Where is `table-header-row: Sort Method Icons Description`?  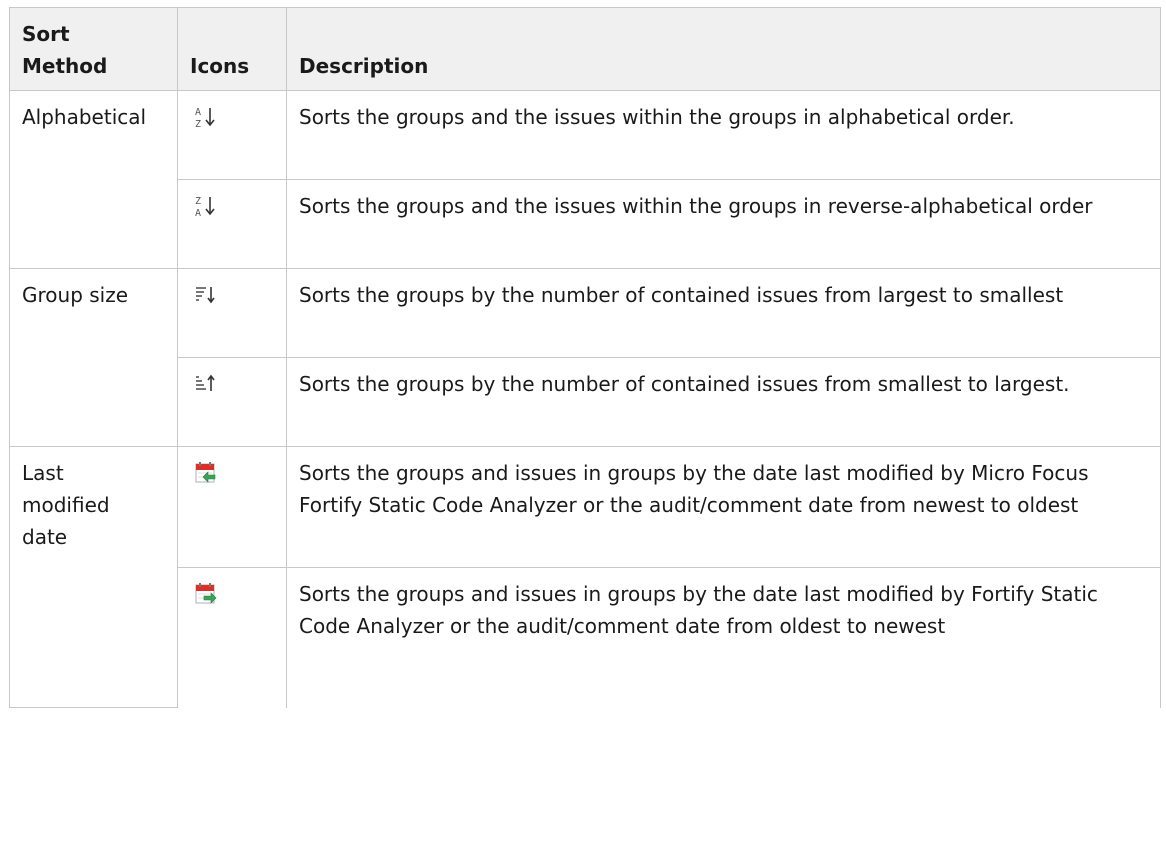 table-header-row: Sort Method Icons Description is located at coordinates (585, 49).